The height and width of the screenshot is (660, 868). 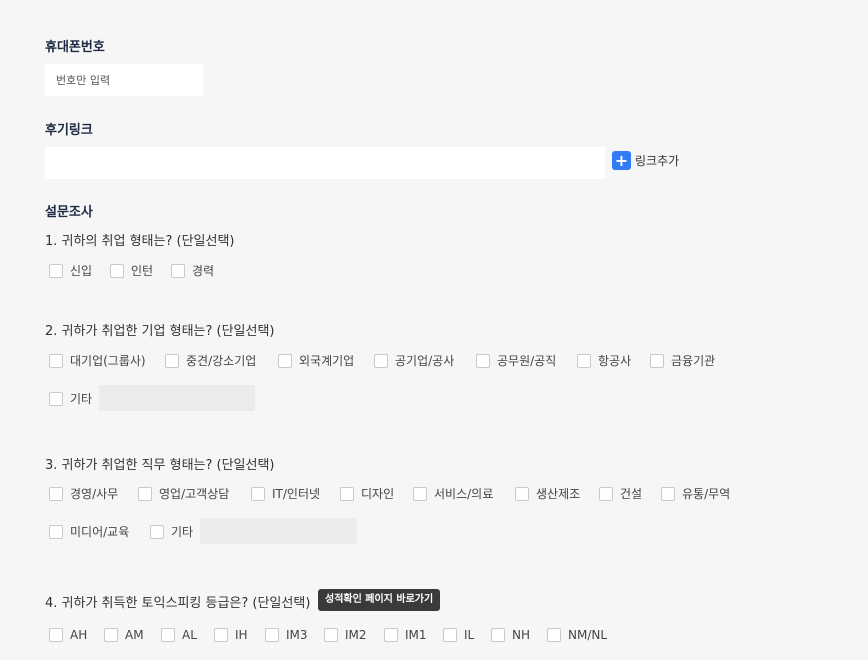 I want to click on add-link-button: + 링크추가, so click(x=645, y=160).